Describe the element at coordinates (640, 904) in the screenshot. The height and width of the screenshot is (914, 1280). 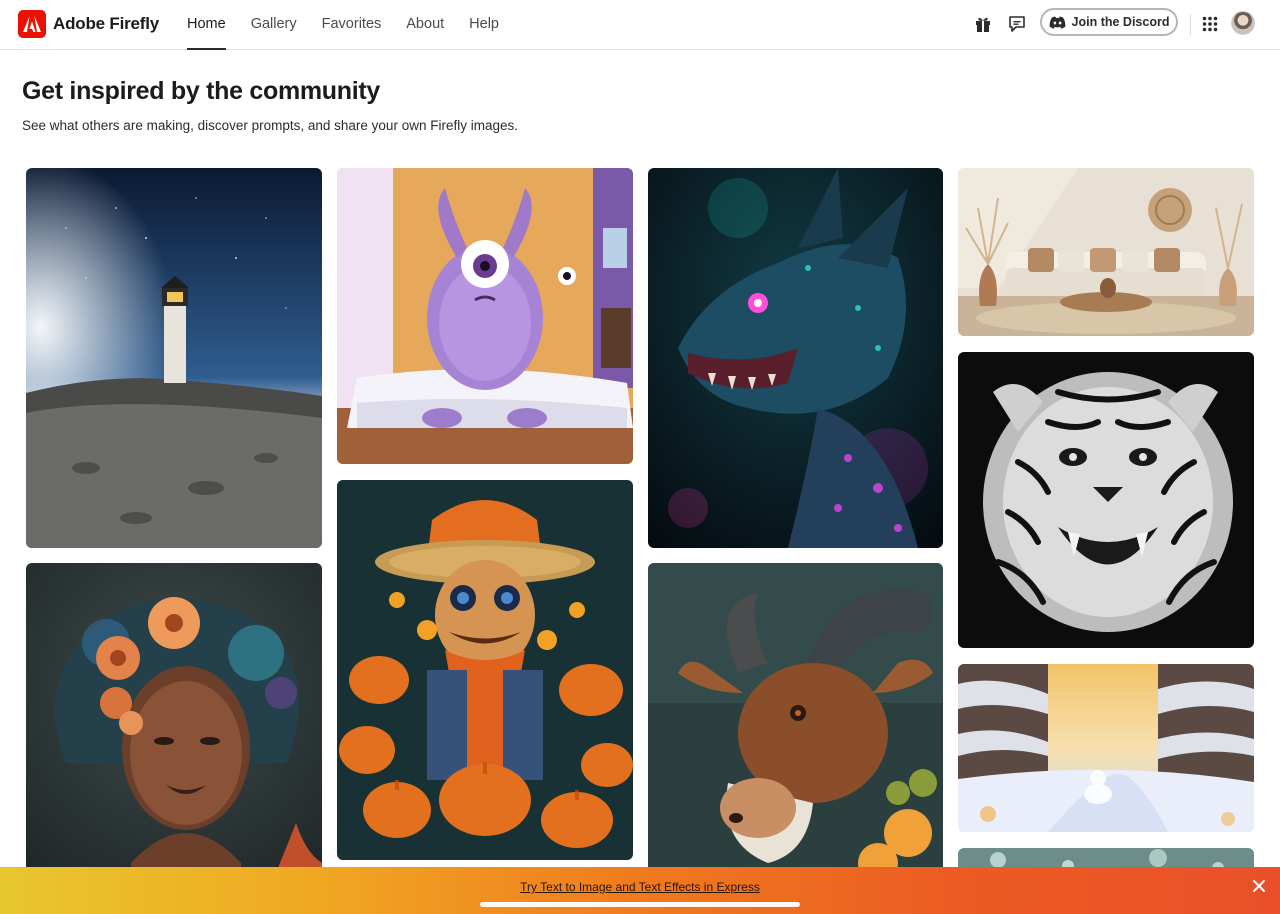
I see `home-indicator` at that location.